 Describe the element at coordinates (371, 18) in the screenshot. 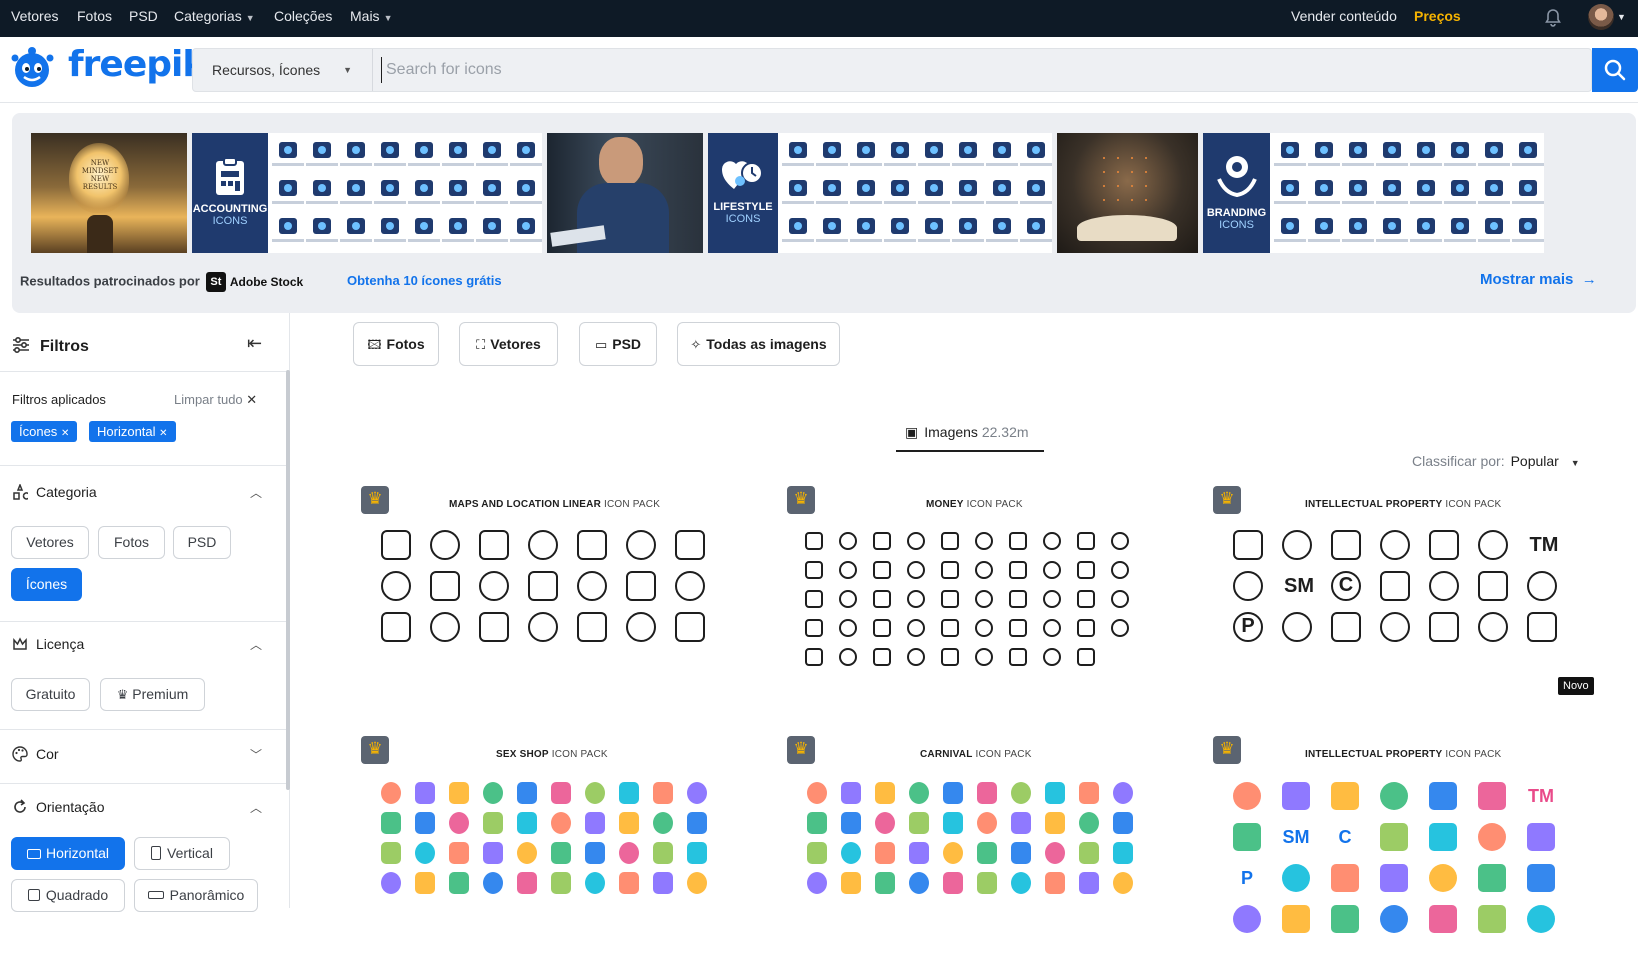

I see `nav-mais: Mais ▼` at that location.